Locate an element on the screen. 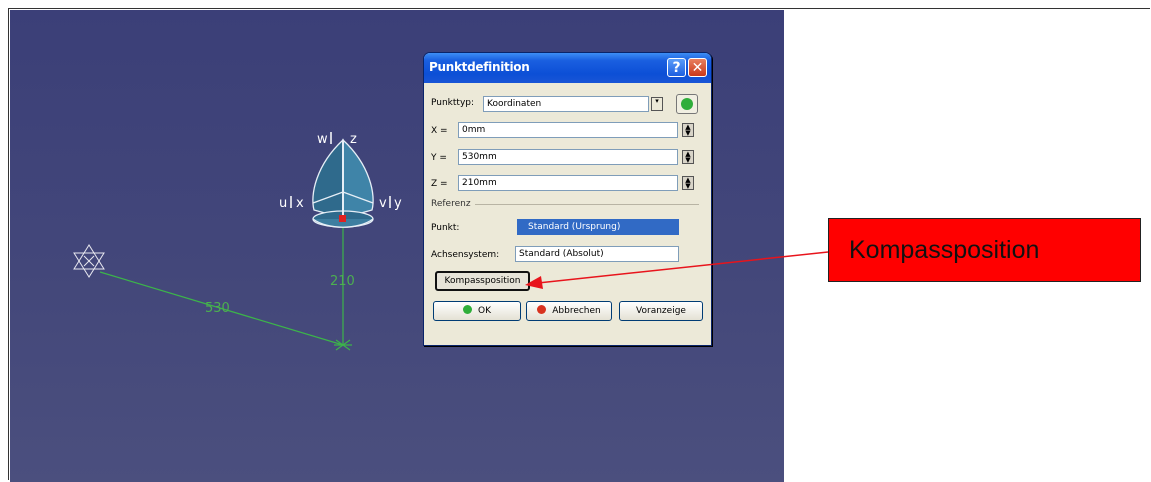  compass-position-callout: Kompassposition is located at coordinates (984, 250).